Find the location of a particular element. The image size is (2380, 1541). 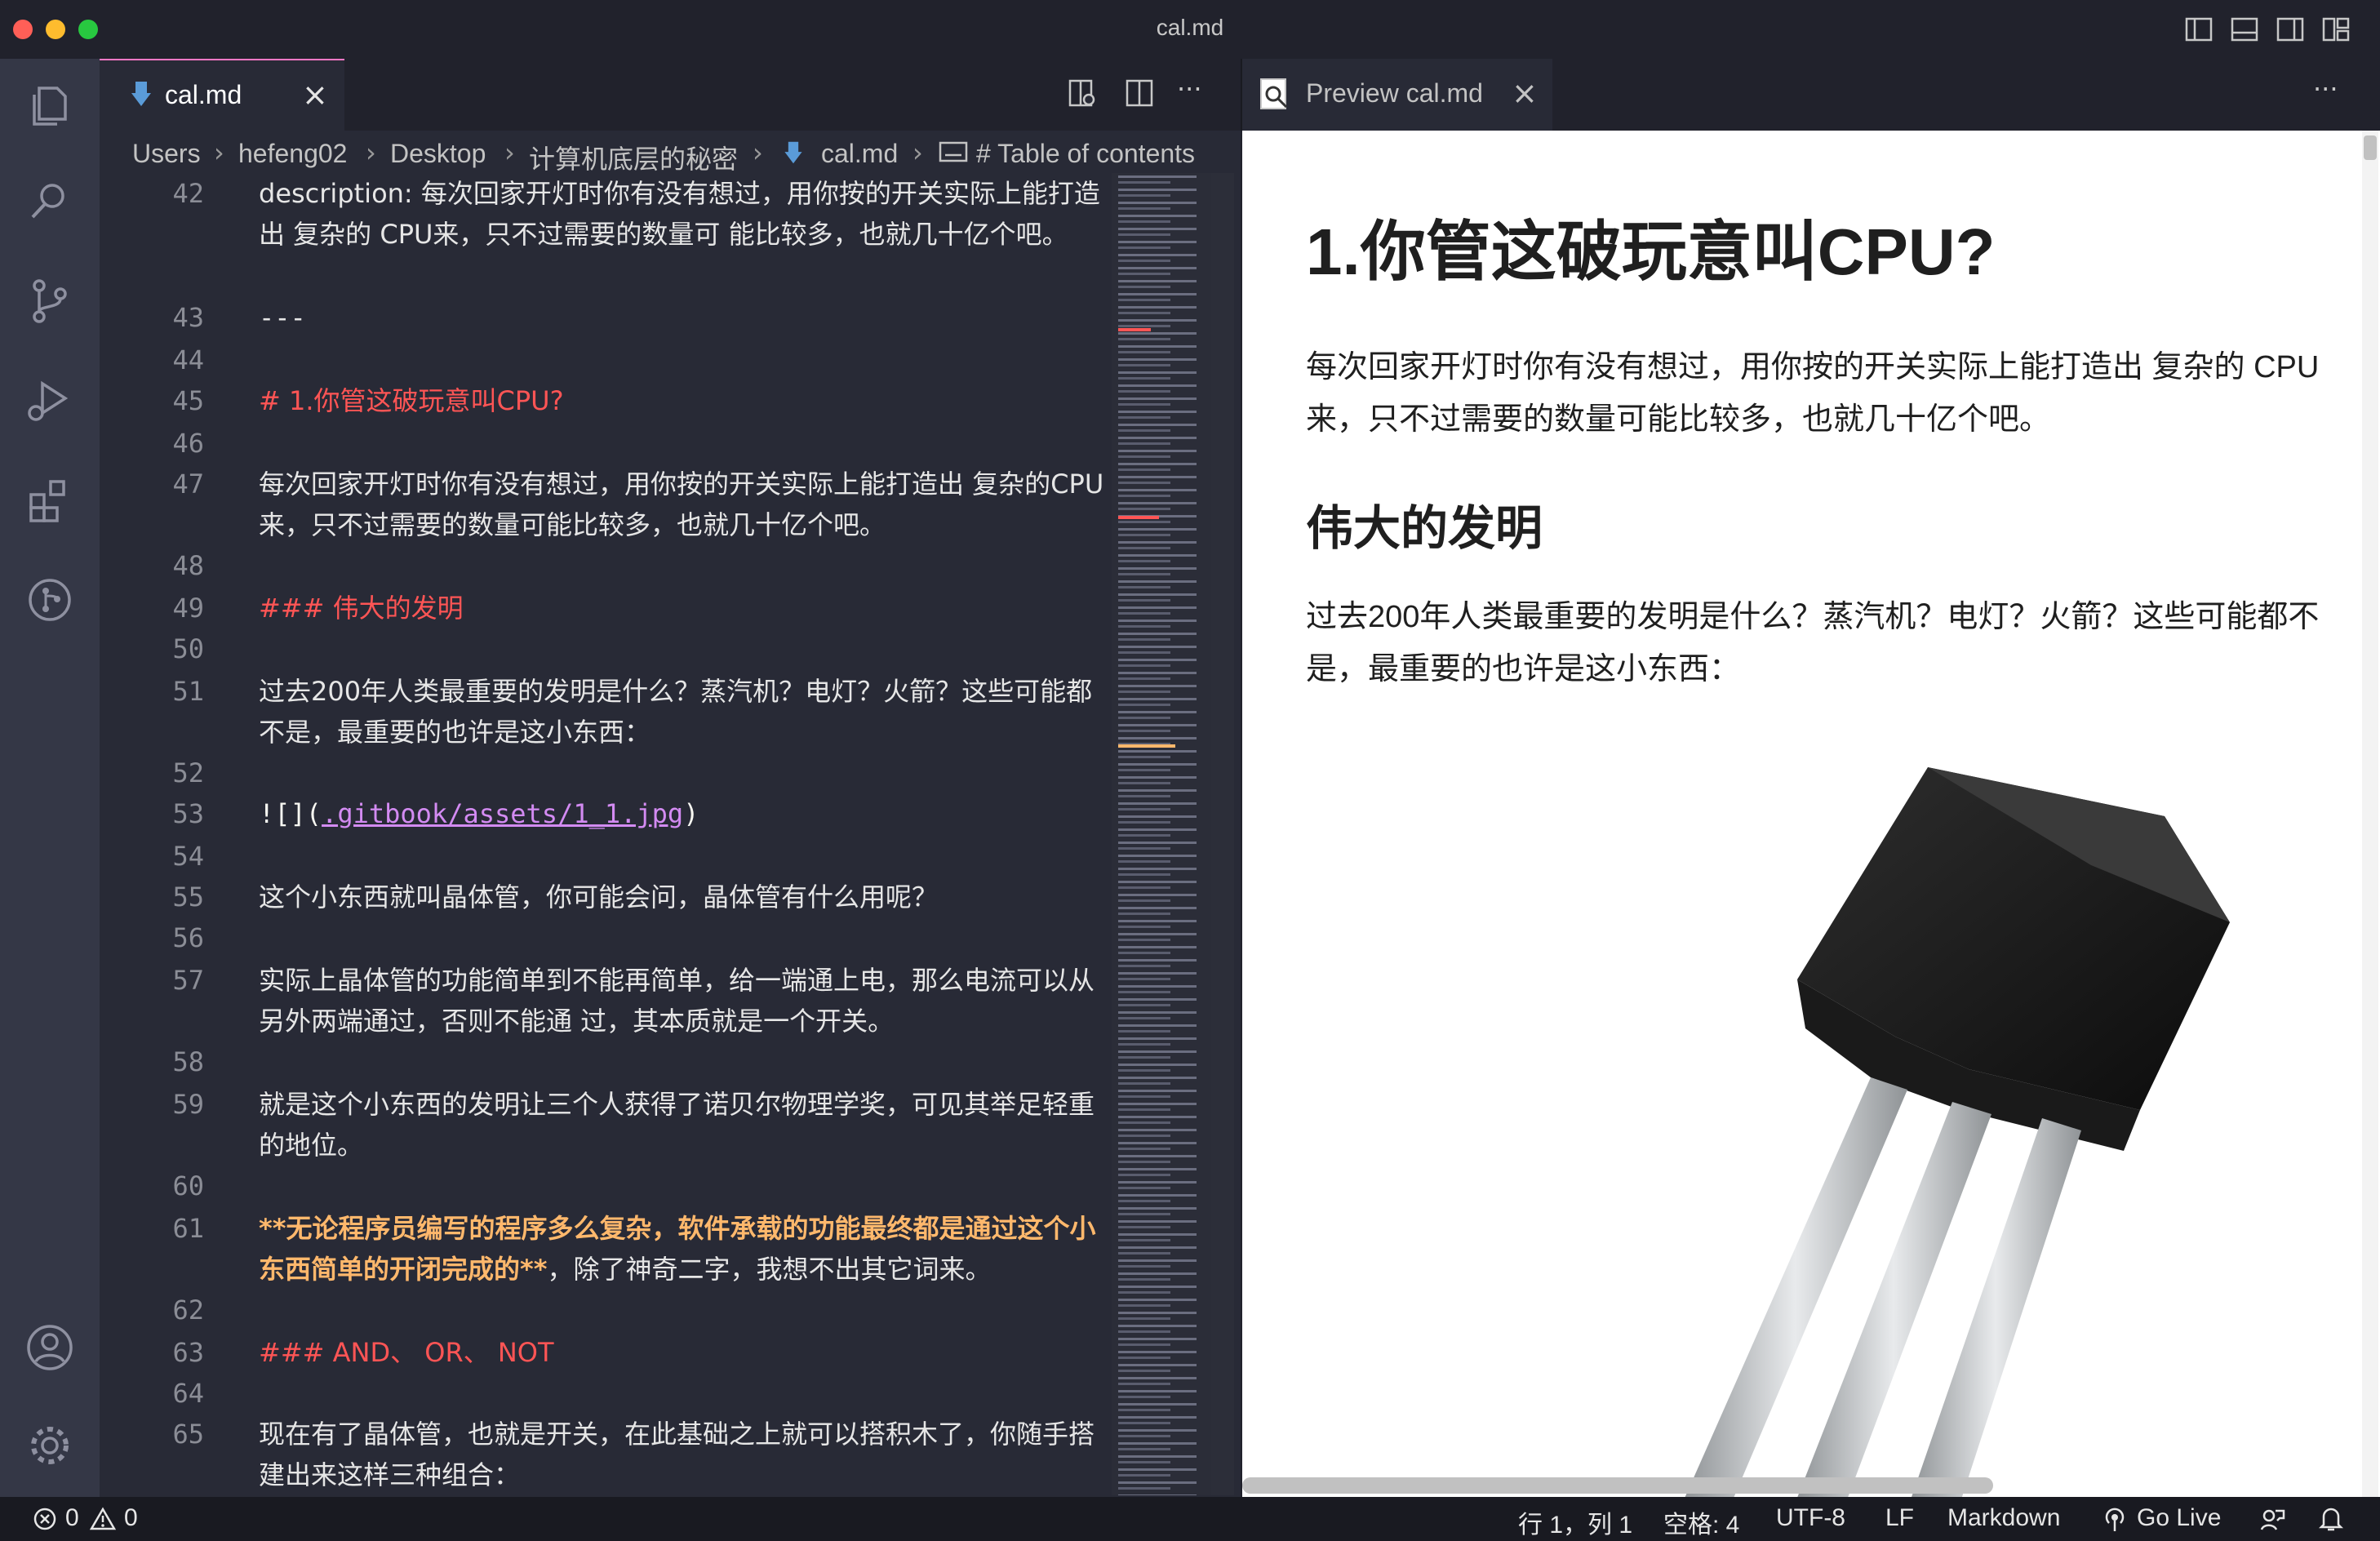

preview-vertical-scroll-thumb is located at coordinates (2370, 147).